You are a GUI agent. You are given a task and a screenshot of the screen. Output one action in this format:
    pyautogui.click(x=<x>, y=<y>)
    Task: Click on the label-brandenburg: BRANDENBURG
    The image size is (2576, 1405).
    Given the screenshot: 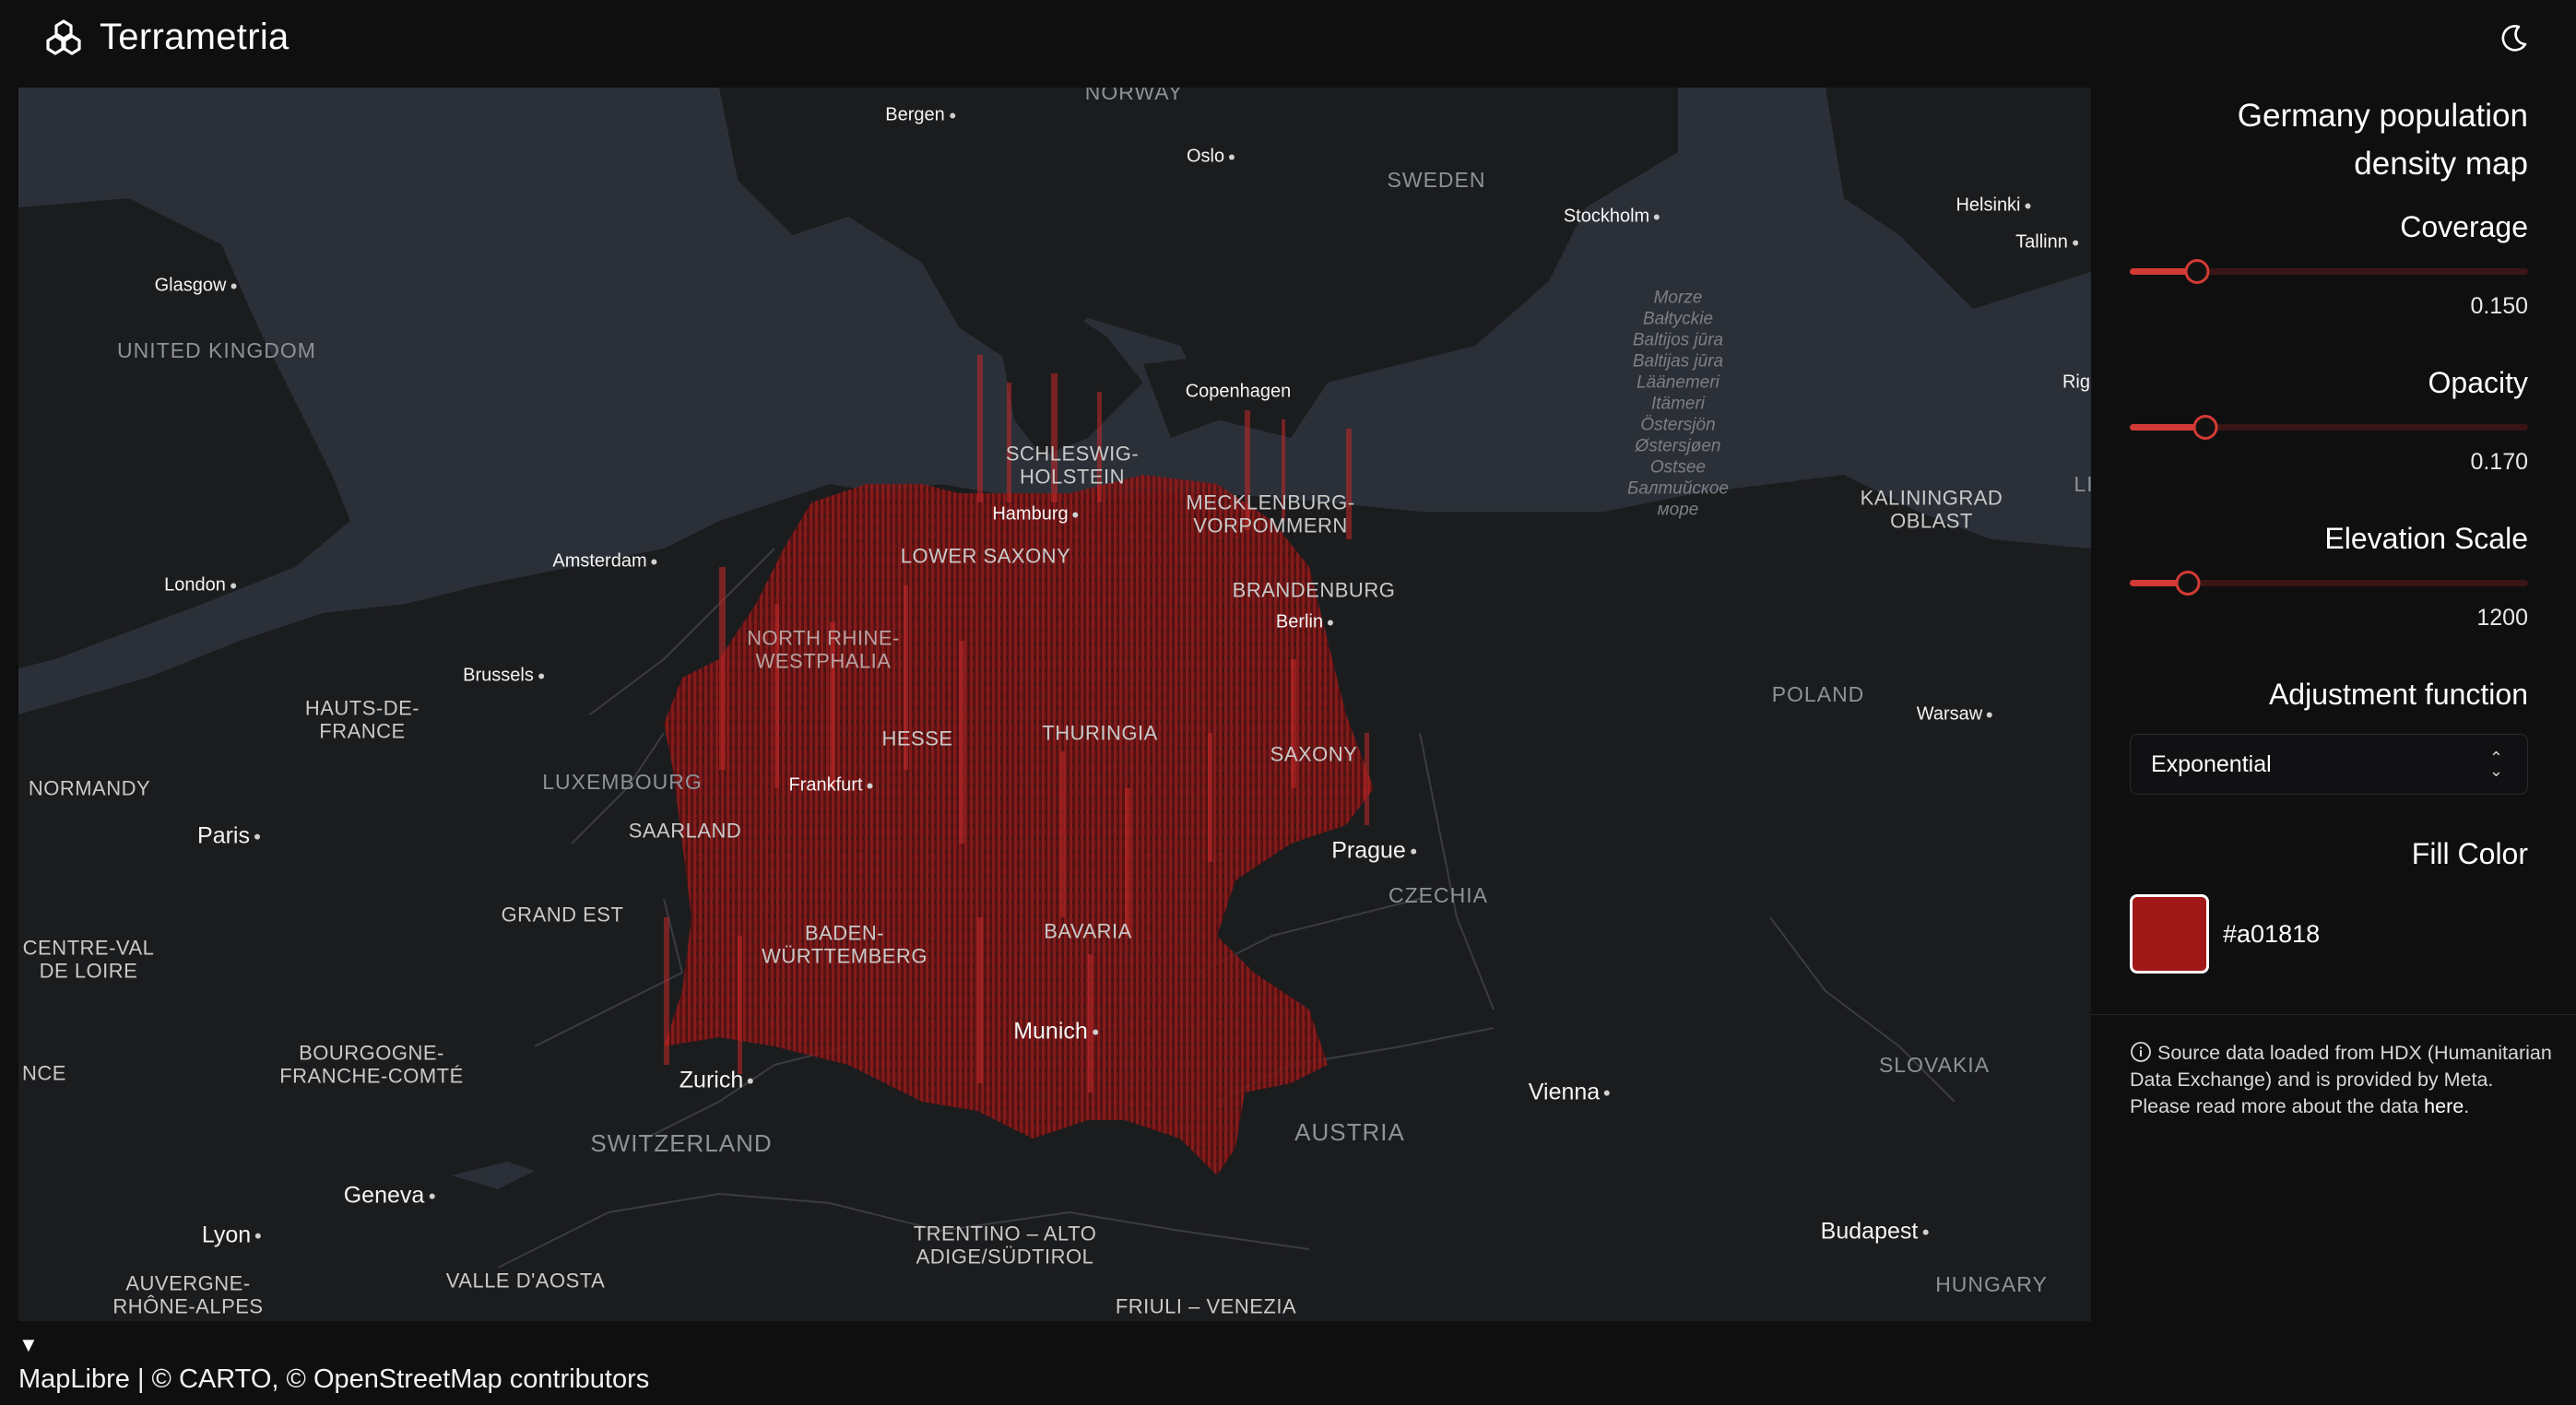 What is the action you would take?
    pyautogui.click(x=1314, y=590)
    